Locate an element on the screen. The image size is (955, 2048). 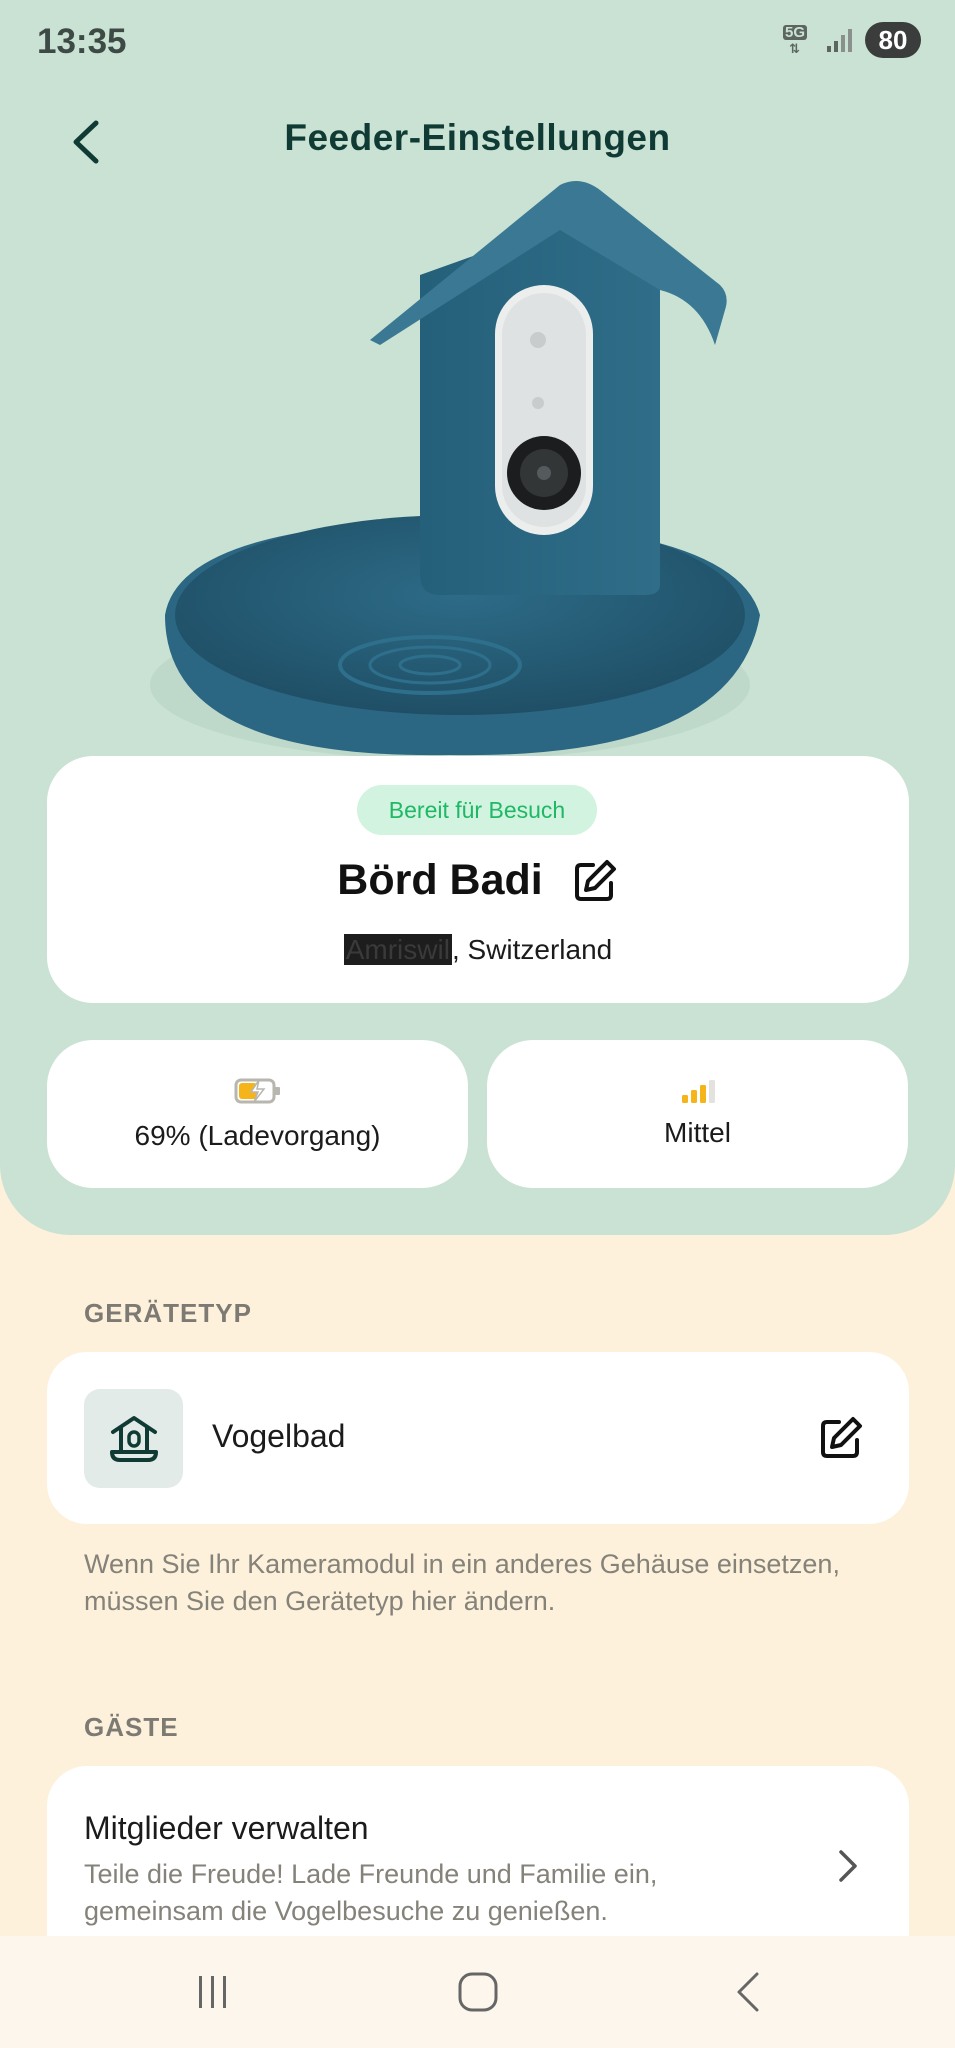
section-label-guests: GÄSTE is located at coordinates (131, 1727).